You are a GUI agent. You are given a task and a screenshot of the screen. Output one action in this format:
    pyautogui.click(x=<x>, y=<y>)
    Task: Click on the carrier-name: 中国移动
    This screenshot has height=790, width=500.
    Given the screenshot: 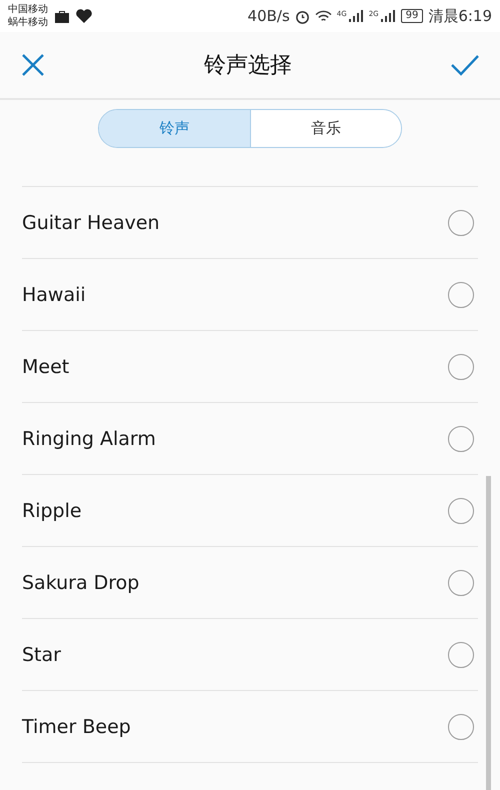 What is the action you would take?
    pyautogui.click(x=28, y=9)
    